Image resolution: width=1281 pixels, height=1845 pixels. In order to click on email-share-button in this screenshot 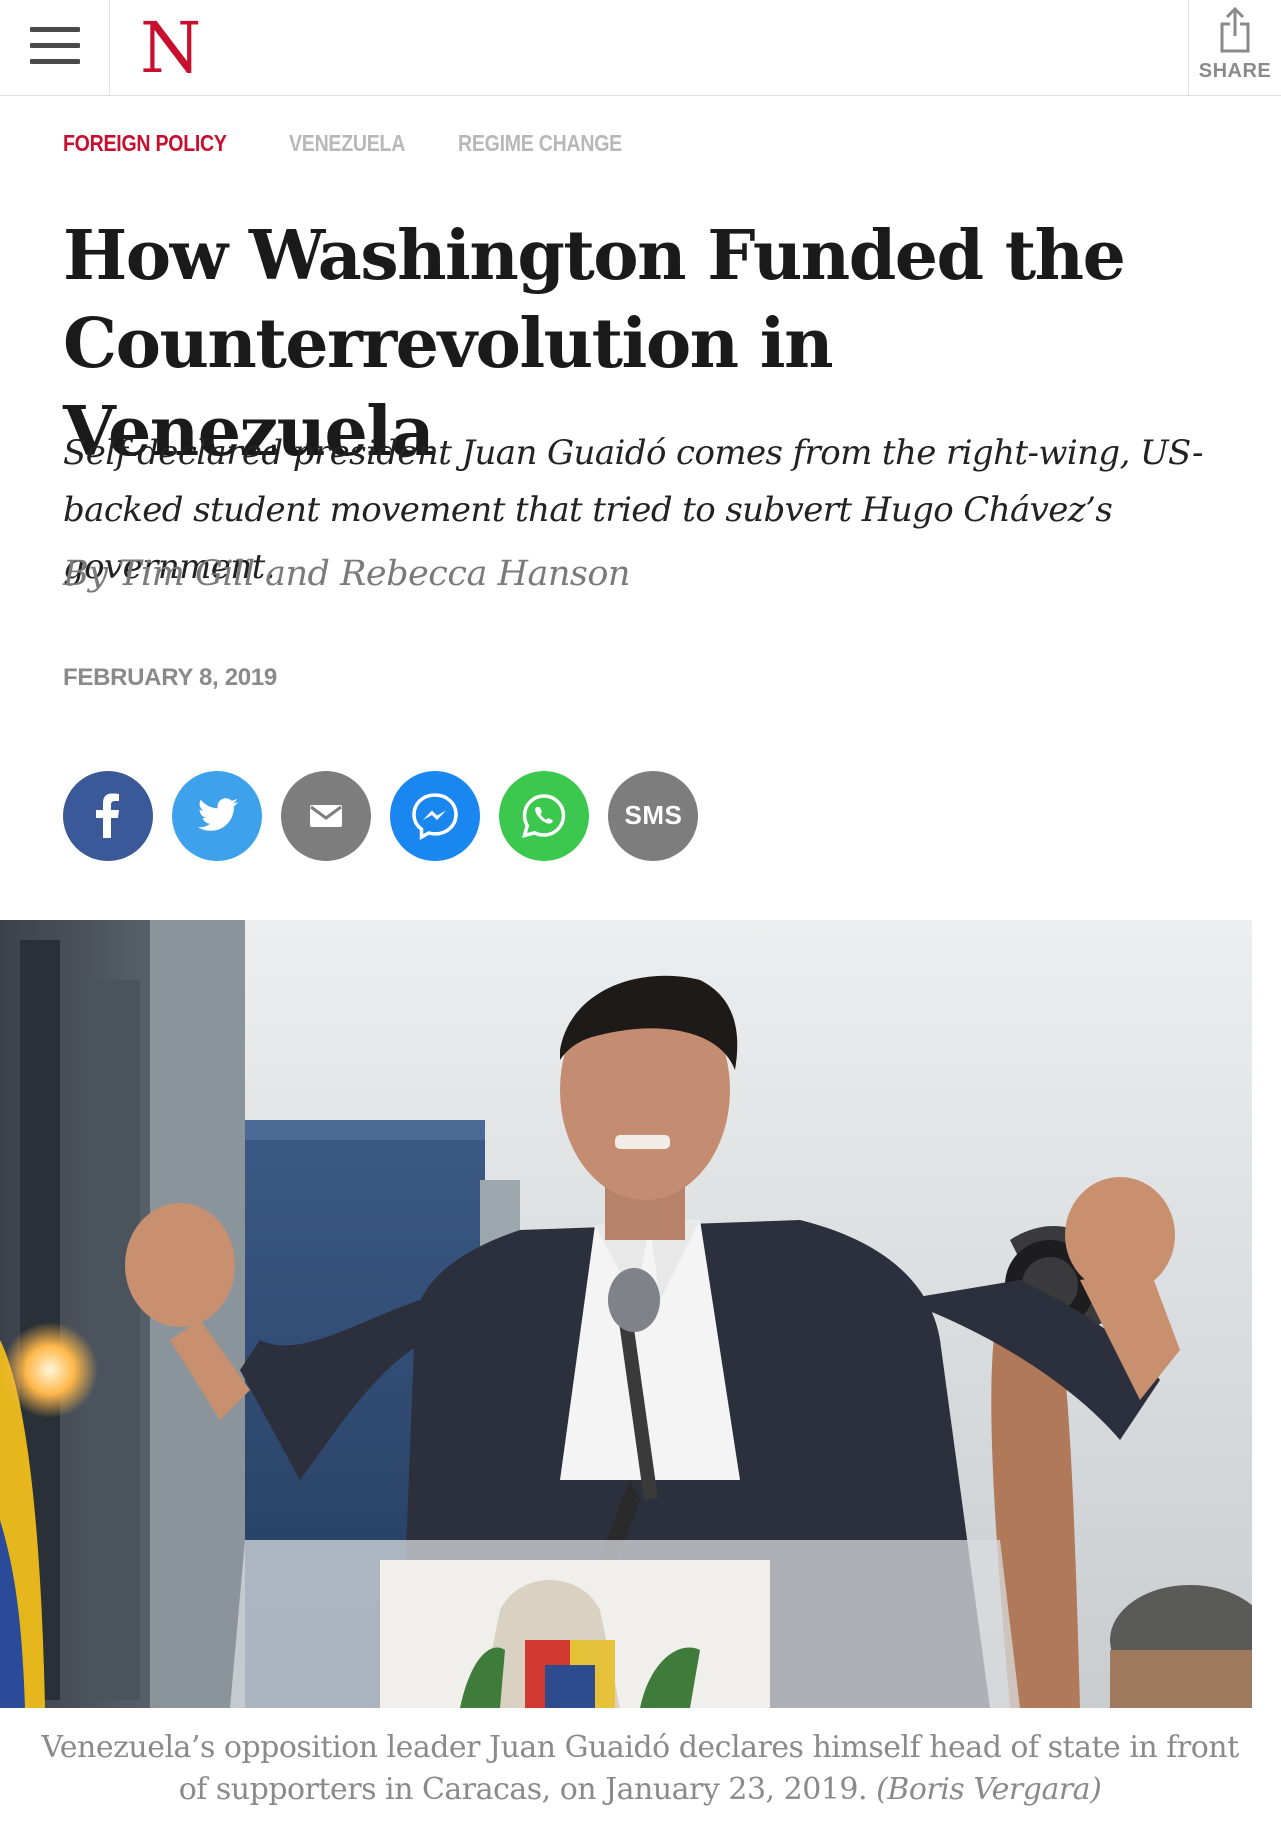, I will do `click(326, 816)`.